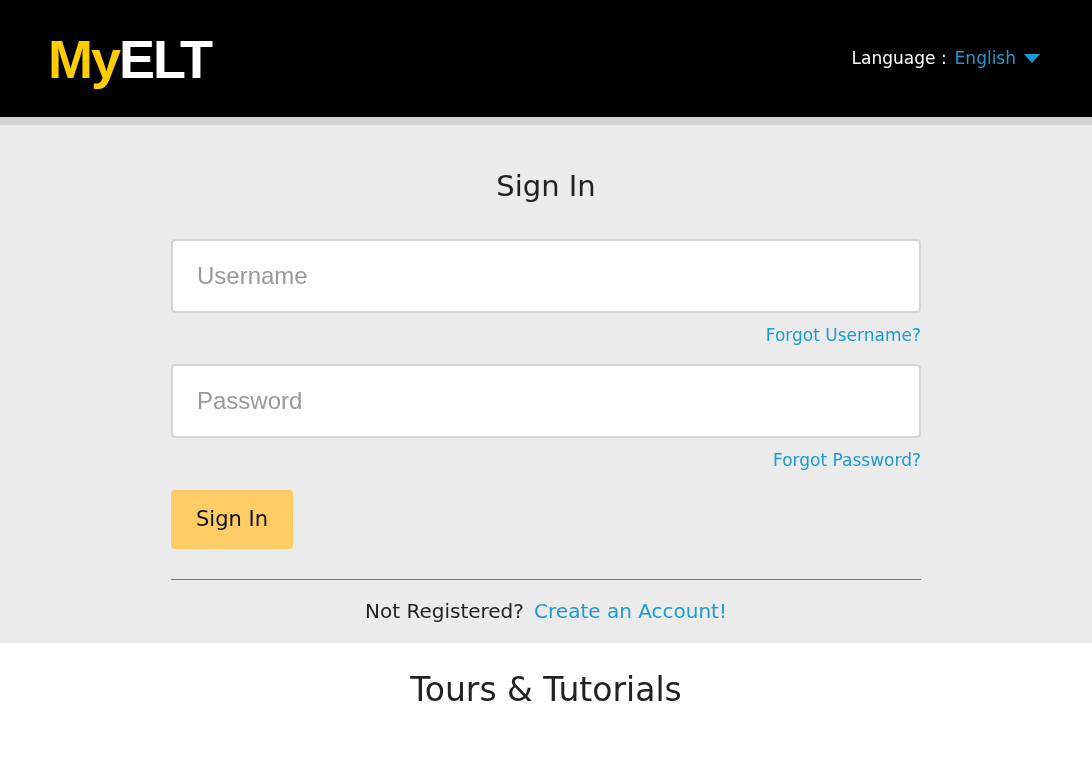  I want to click on forgot-link: Forgot Username?, so click(843, 334).